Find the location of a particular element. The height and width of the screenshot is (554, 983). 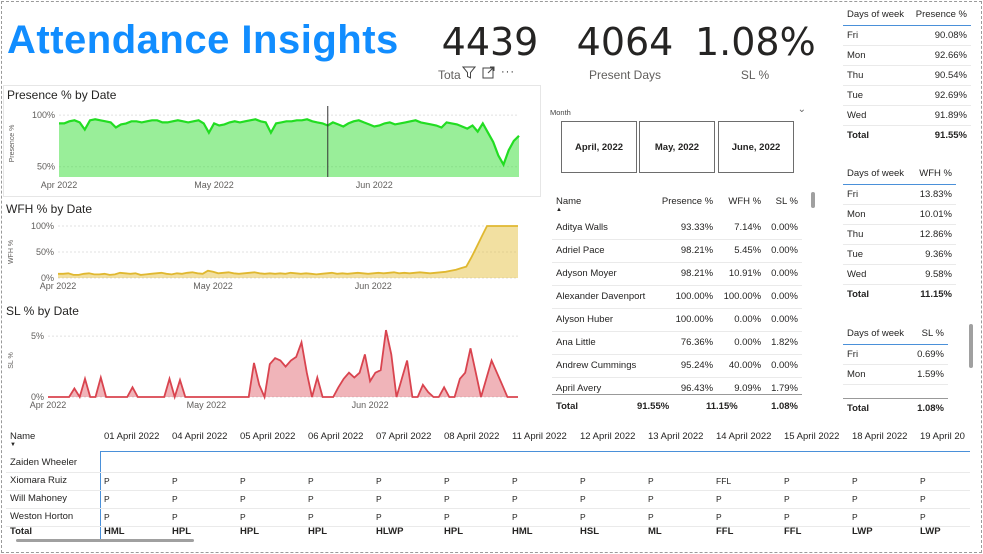

matrix-row-name: Weston Horton is located at coordinates (41, 516).